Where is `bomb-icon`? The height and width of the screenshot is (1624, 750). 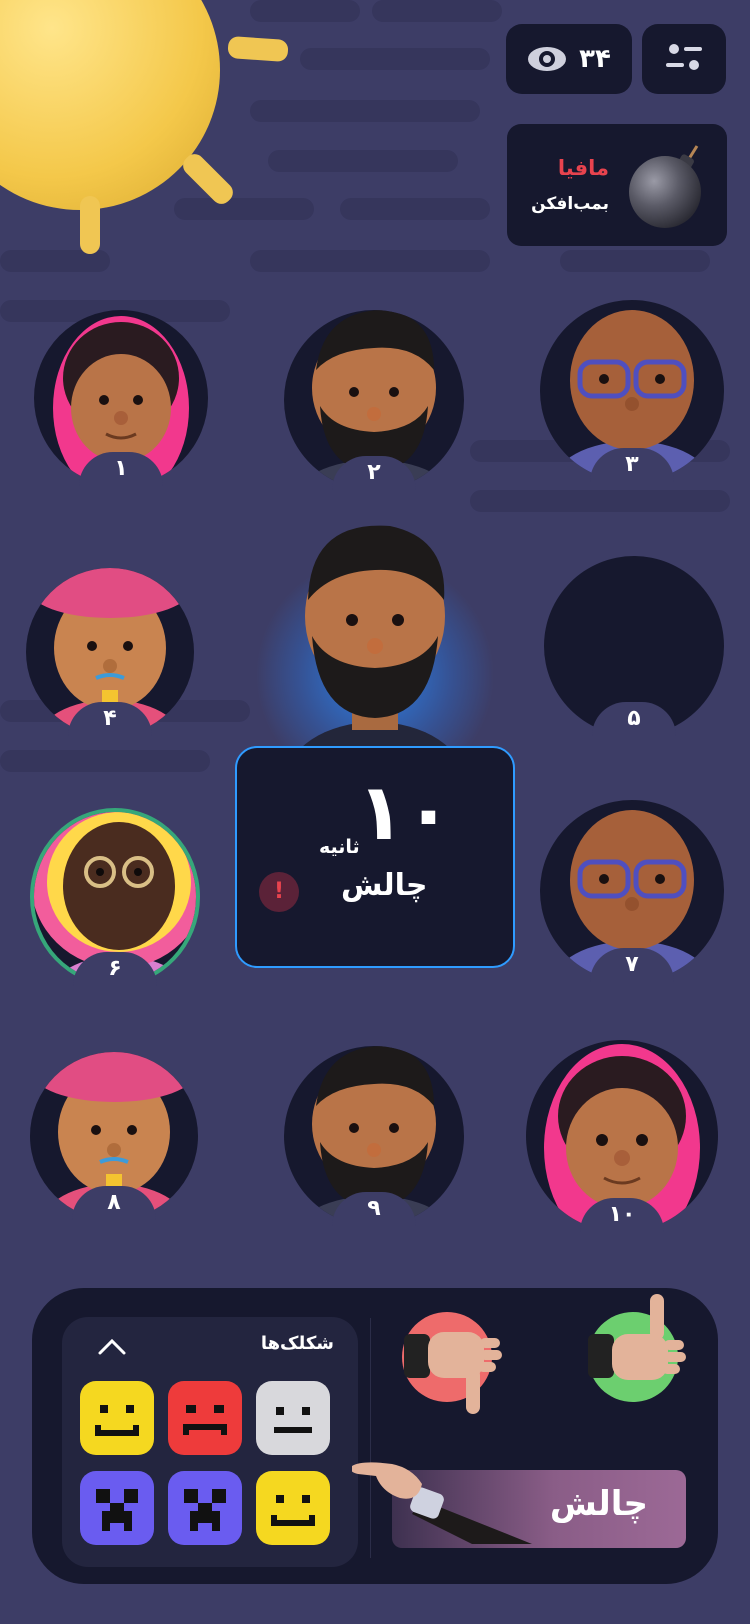
bomb-icon is located at coordinates (671, 186).